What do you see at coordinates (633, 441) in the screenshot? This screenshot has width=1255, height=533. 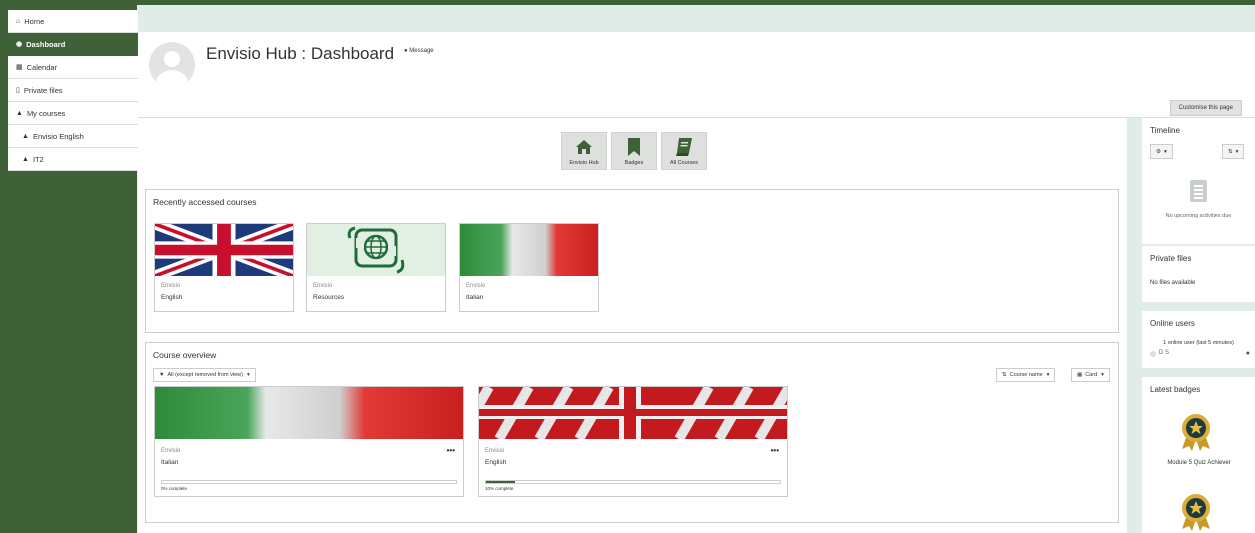 I see `overview-card-english: Envisio English ••• 10% complete` at bounding box center [633, 441].